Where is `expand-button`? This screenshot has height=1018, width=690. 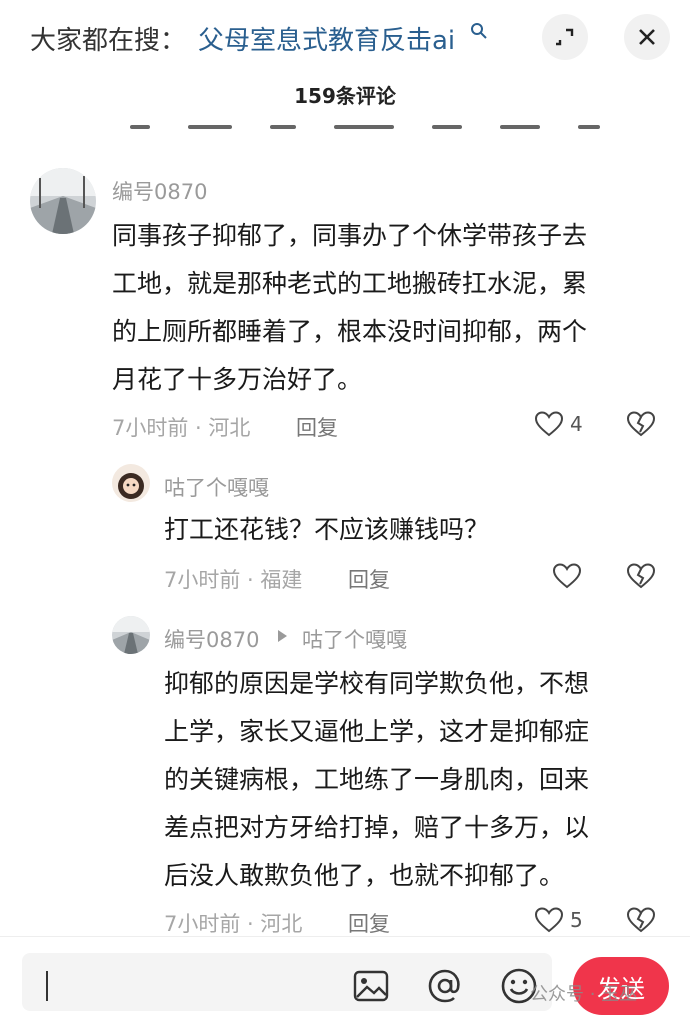
expand-button is located at coordinates (565, 37).